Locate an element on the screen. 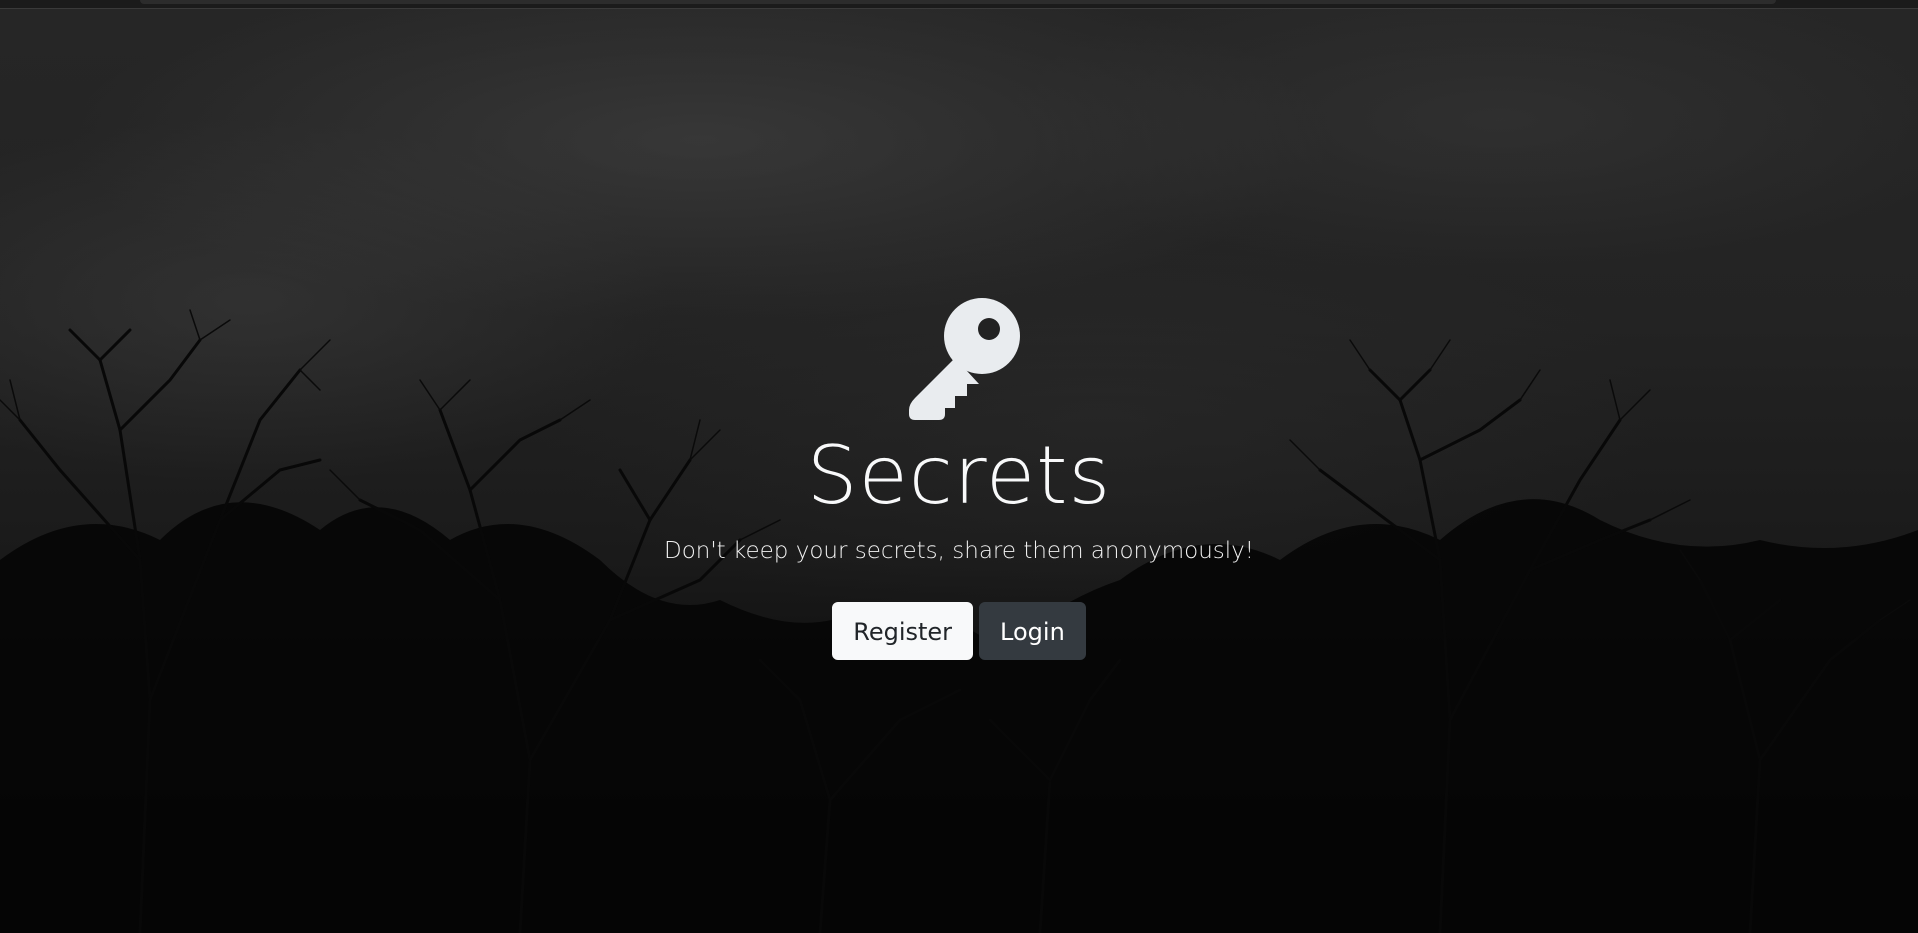 The image size is (1918, 933). key-icon is located at coordinates (964, 359).